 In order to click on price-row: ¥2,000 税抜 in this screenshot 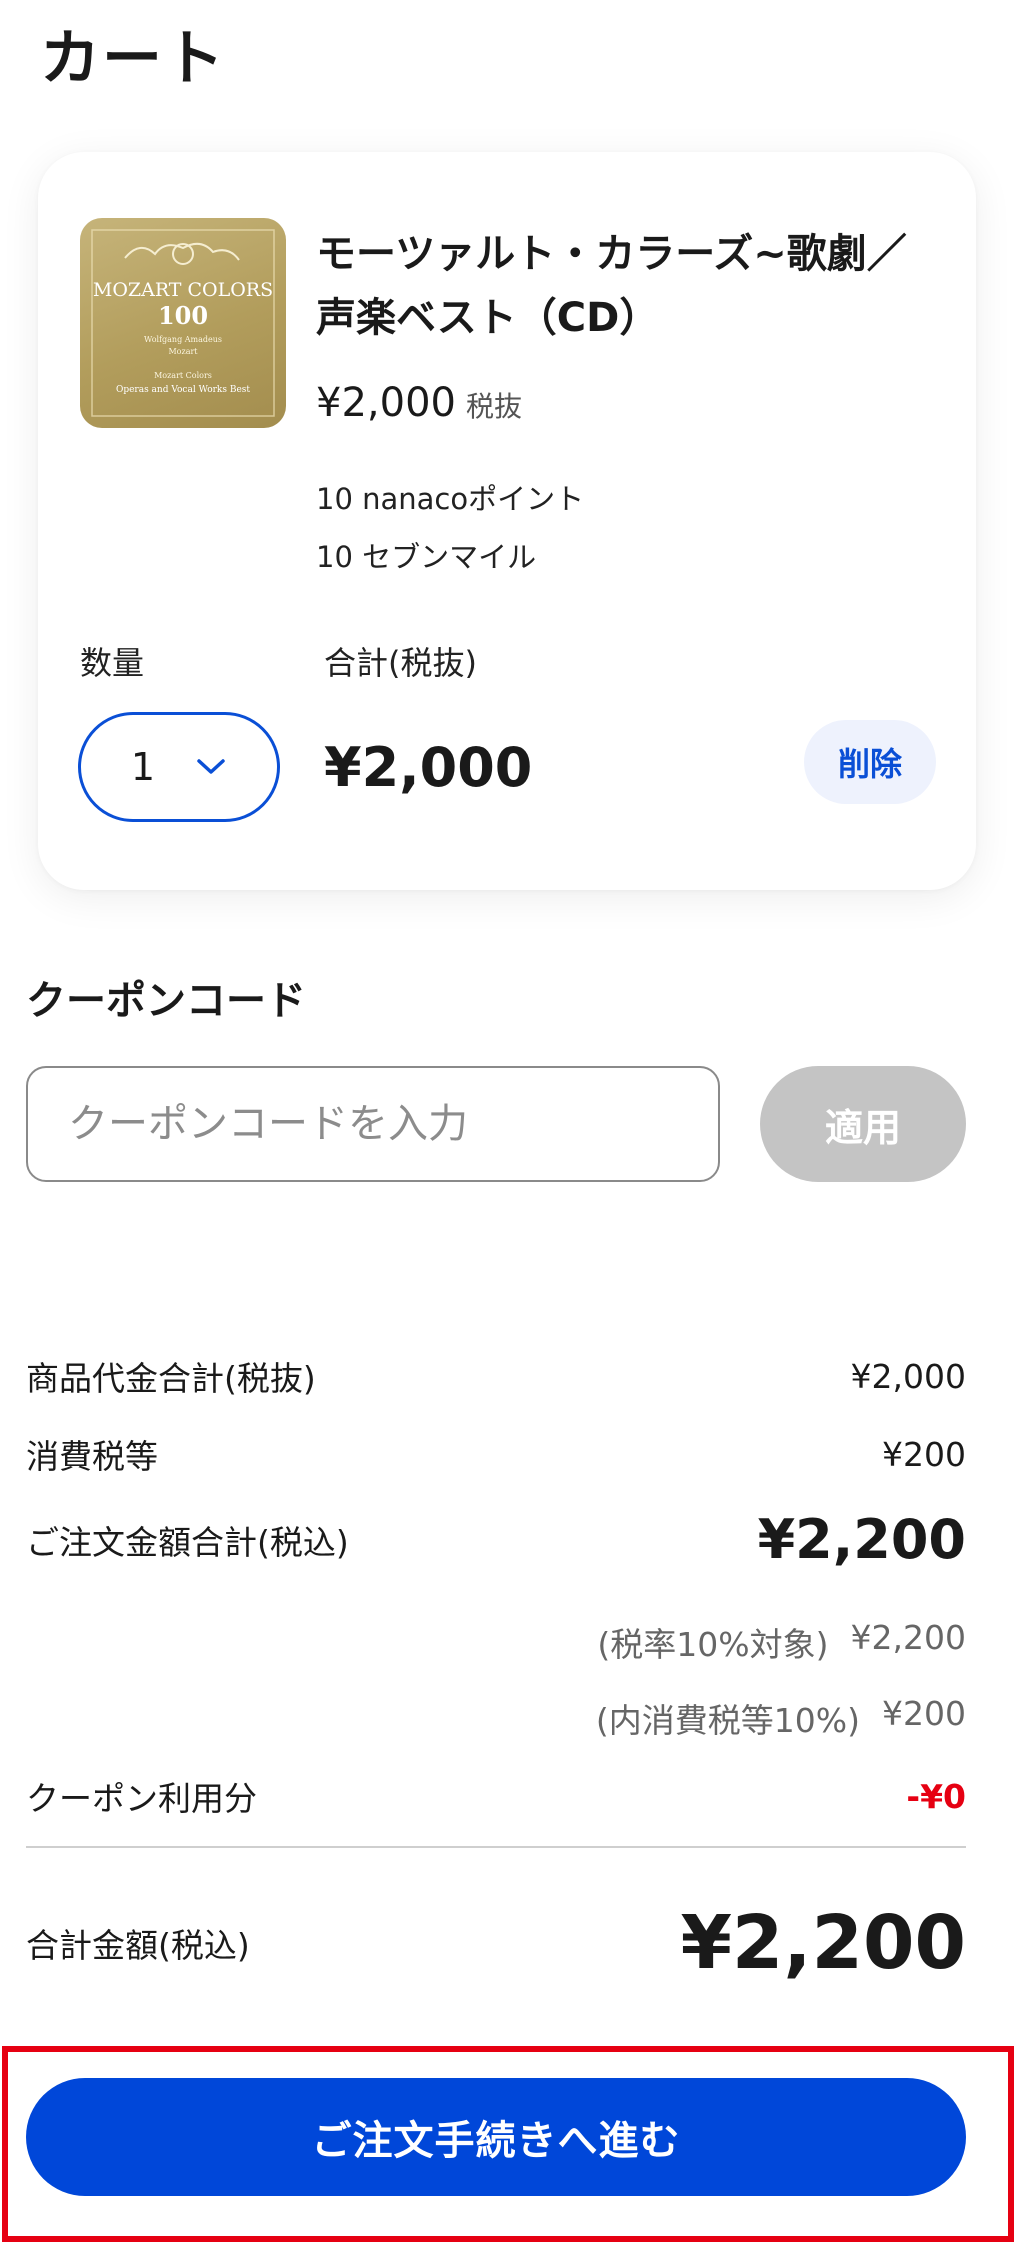, I will do `click(419, 403)`.